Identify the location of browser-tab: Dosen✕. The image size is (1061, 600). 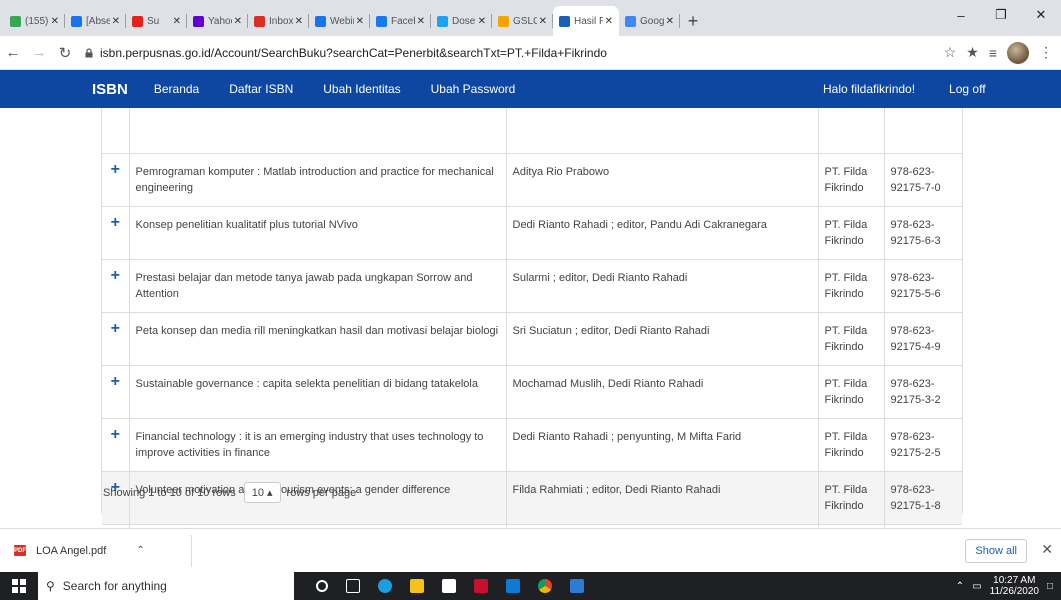
(461, 21).